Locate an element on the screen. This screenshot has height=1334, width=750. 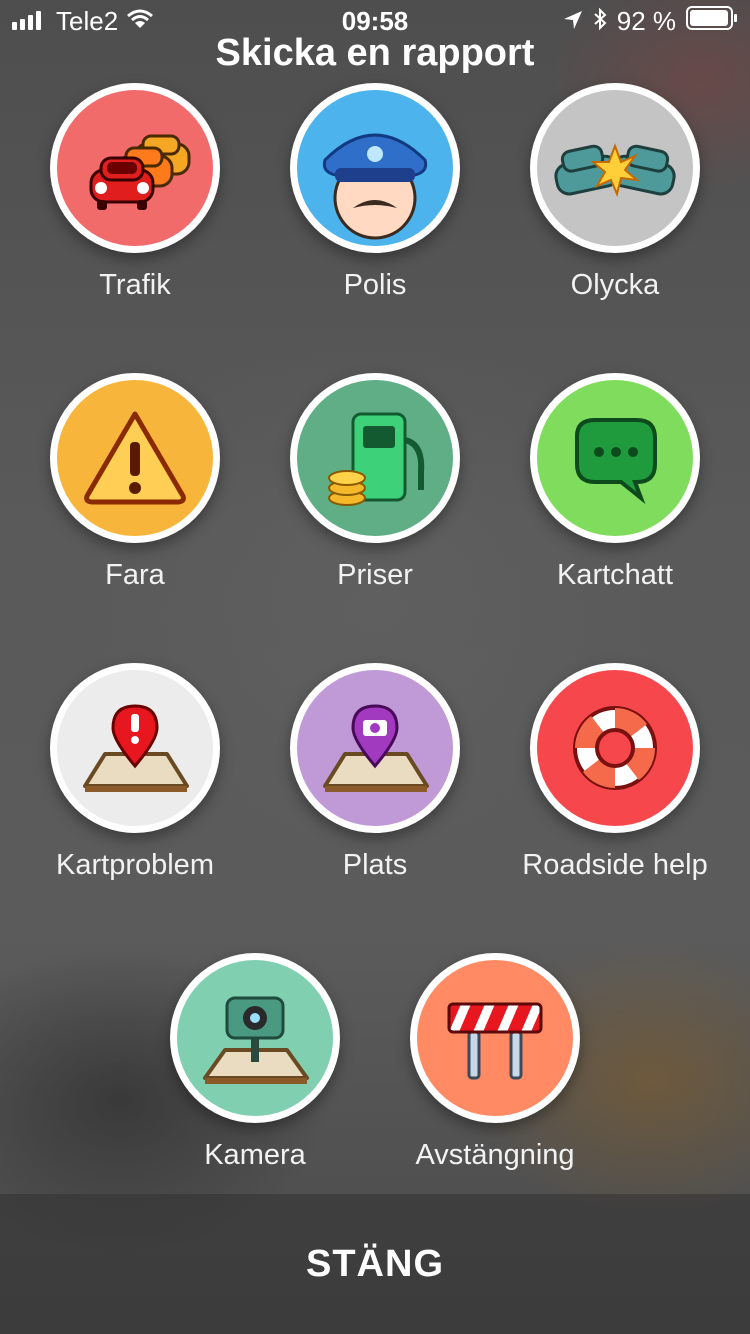
report-traffic-button: Trafik is located at coordinates (135, 203).